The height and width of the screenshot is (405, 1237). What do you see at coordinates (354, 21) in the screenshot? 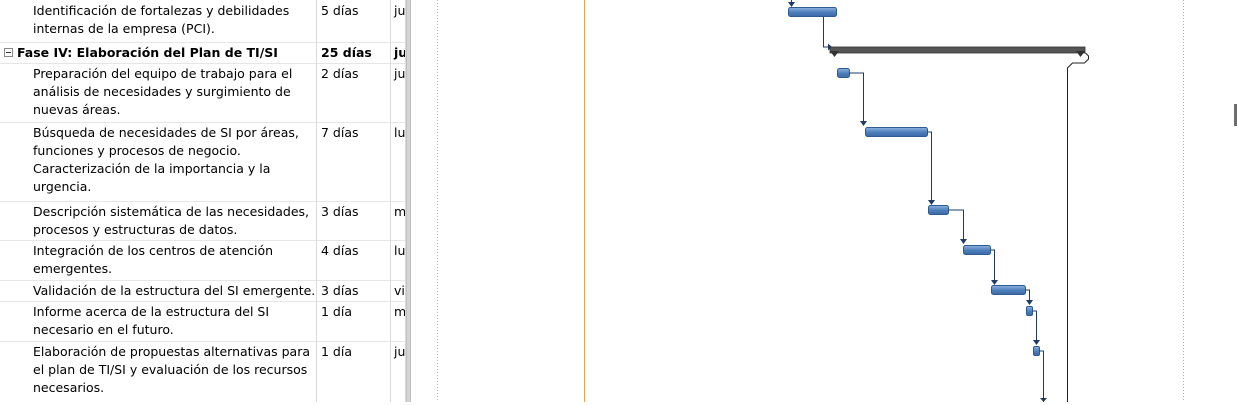
I see `task-duration: 5 días` at bounding box center [354, 21].